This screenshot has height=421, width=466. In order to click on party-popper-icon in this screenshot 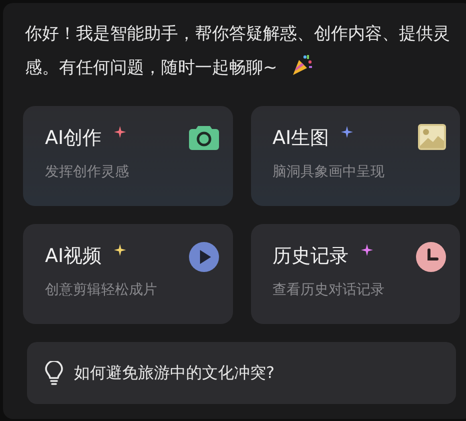, I will do `click(302, 65)`.